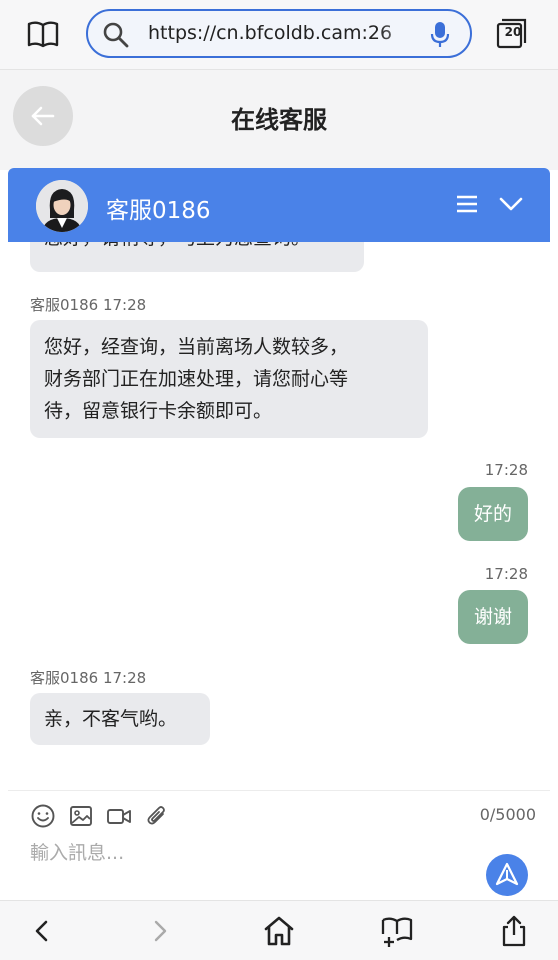 This screenshot has width=558, height=960. I want to click on agent-avatar, so click(62, 206).